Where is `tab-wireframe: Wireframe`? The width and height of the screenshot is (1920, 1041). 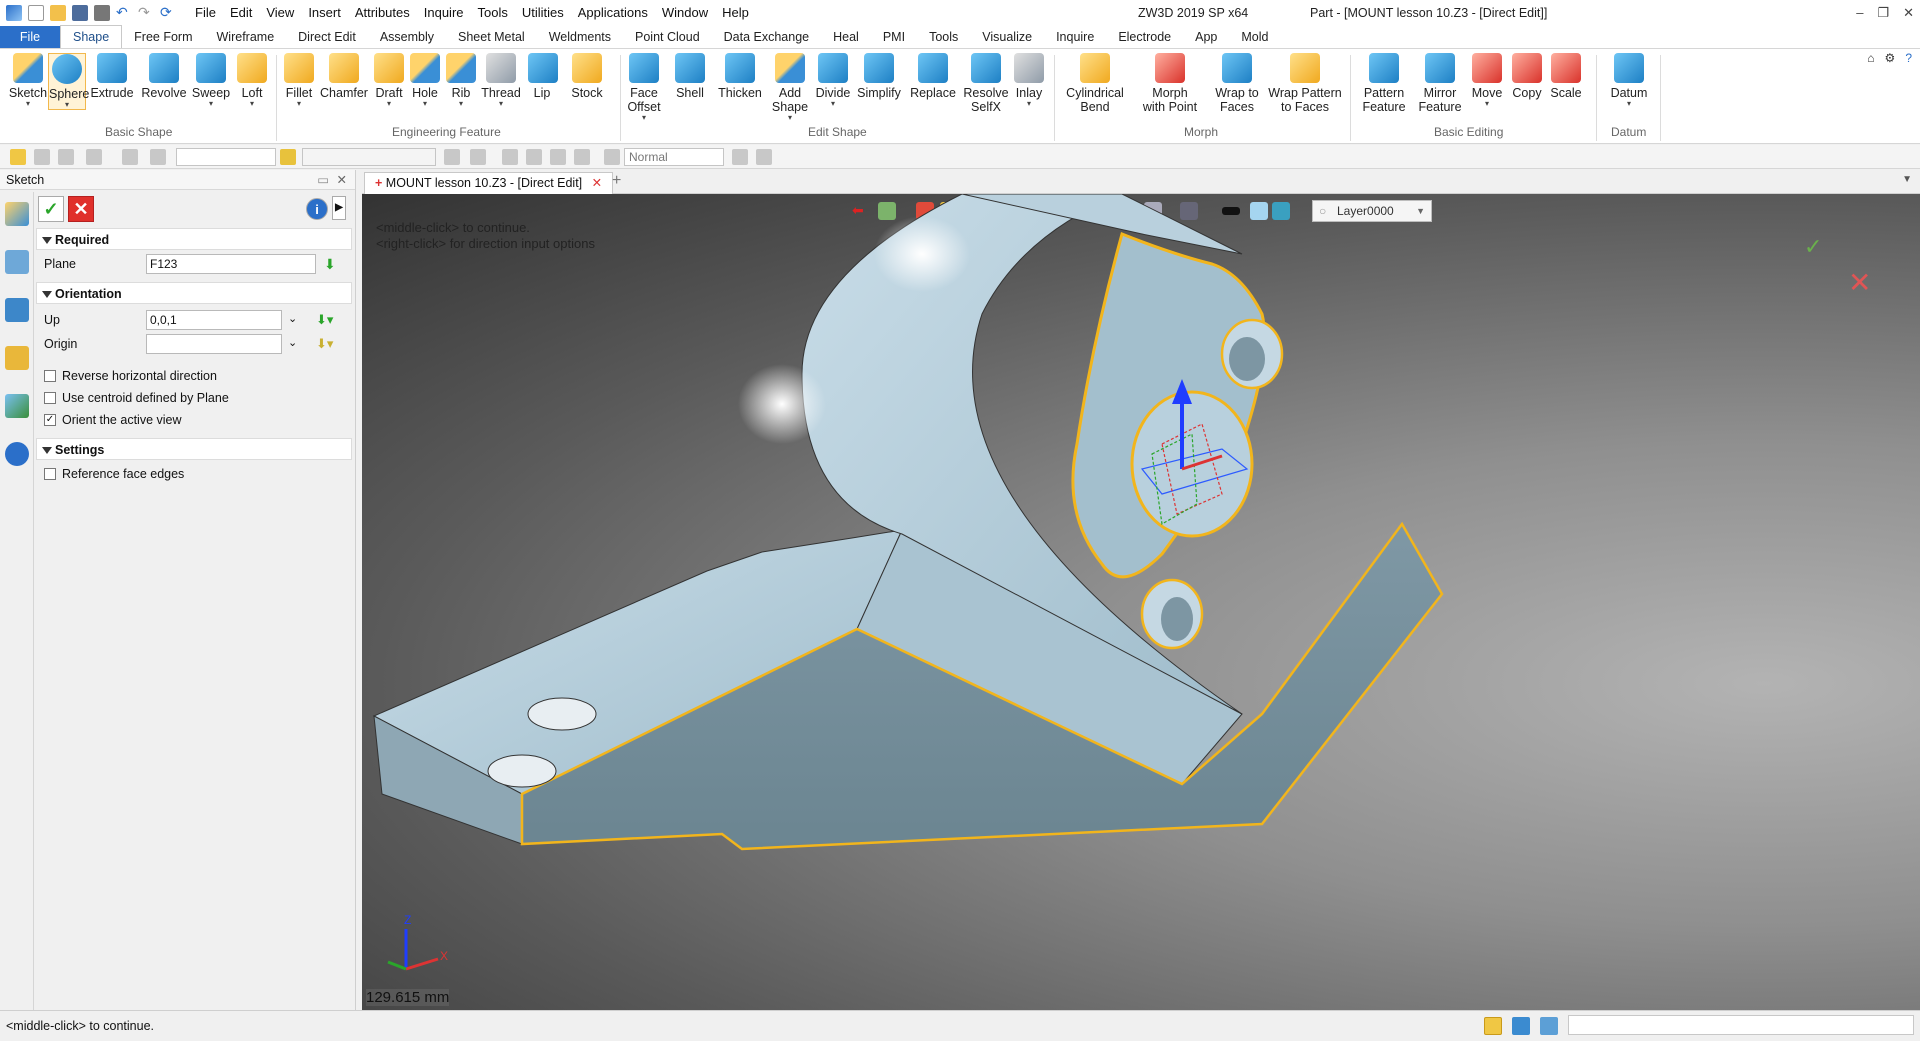 tab-wireframe: Wireframe is located at coordinates (246, 37).